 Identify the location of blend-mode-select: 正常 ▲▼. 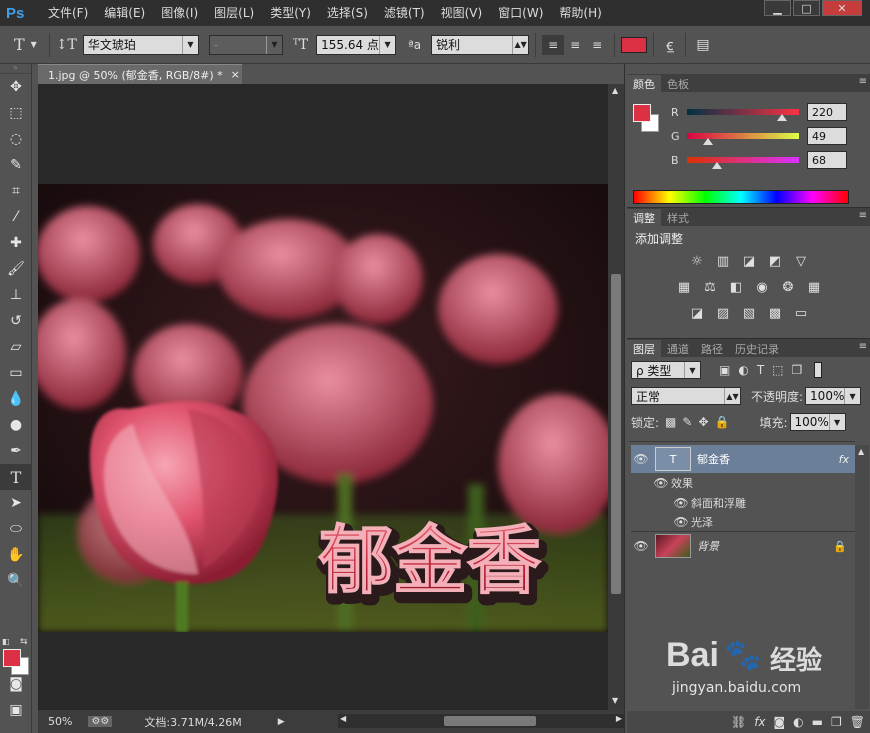
(686, 396).